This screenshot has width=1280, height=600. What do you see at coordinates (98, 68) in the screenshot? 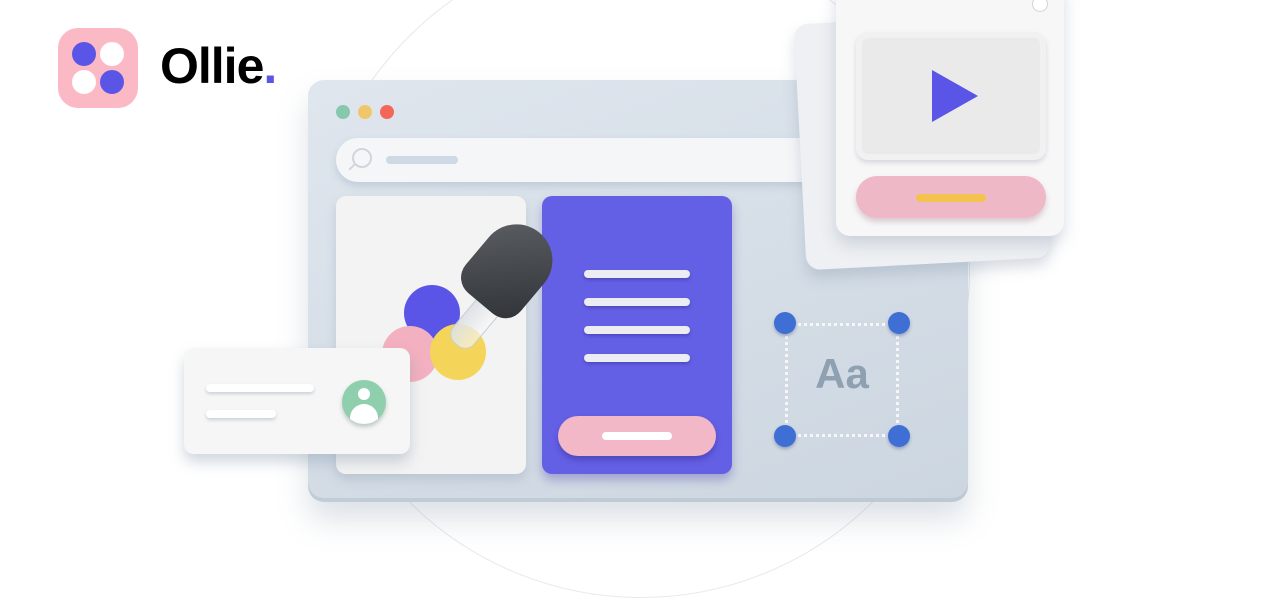
I see `logo-icon` at bounding box center [98, 68].